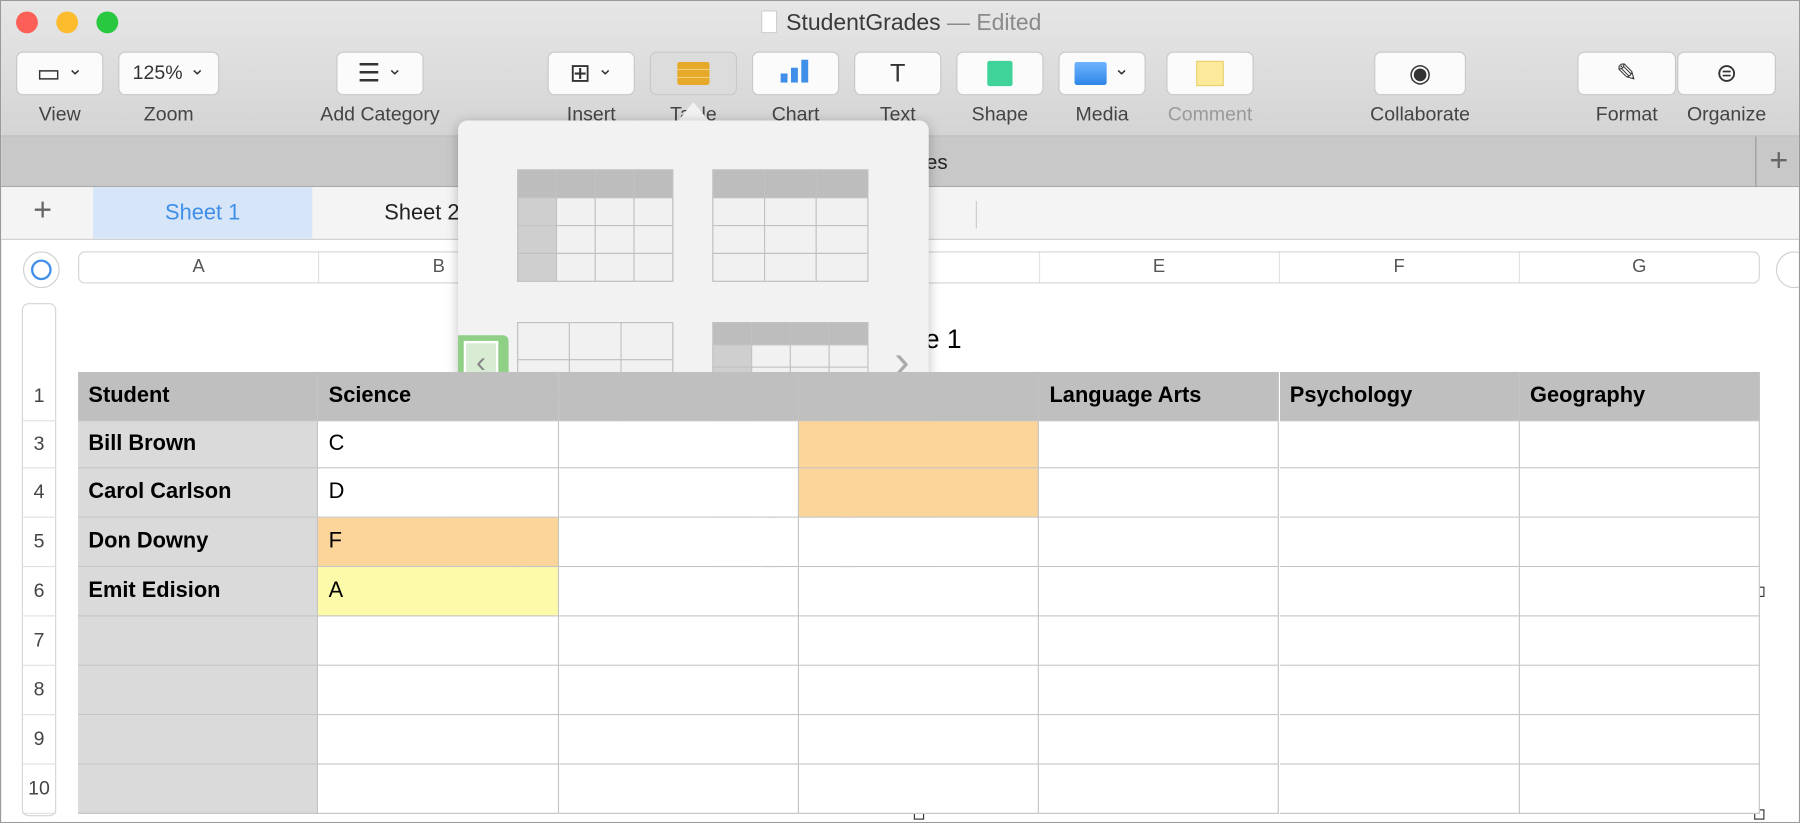  What do you see at coordinates (1787, 270) in the screenshot?
I see `pause-icon` at bounding box center [1787, 270].